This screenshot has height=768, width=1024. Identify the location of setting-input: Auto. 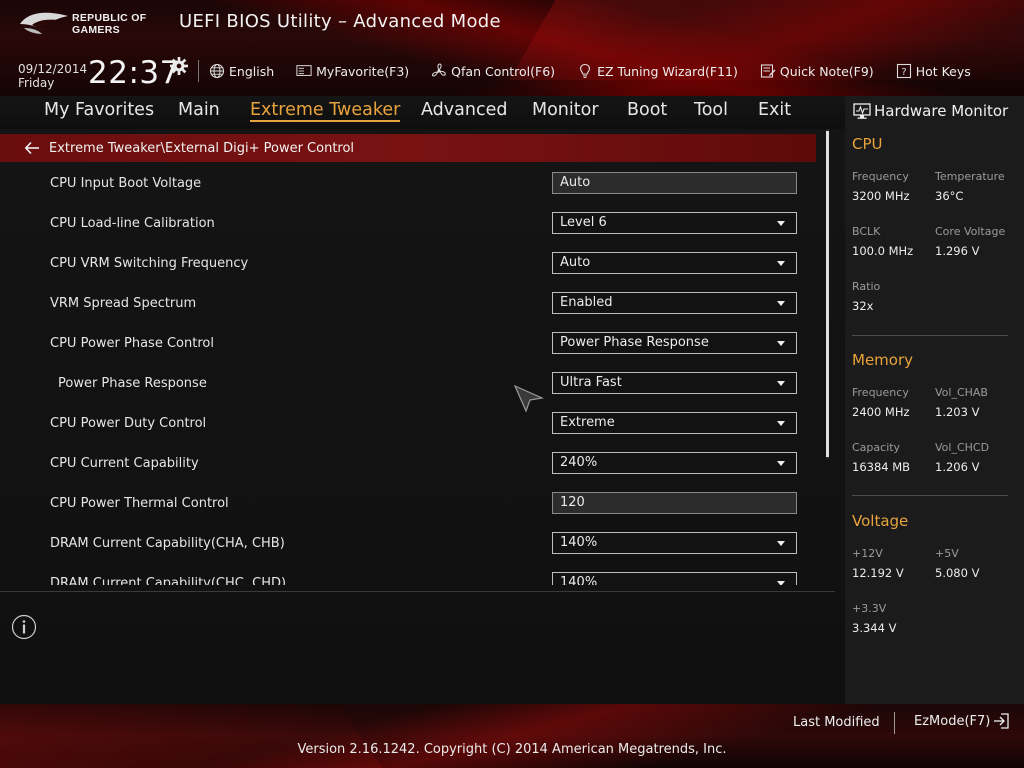
(674, 183).